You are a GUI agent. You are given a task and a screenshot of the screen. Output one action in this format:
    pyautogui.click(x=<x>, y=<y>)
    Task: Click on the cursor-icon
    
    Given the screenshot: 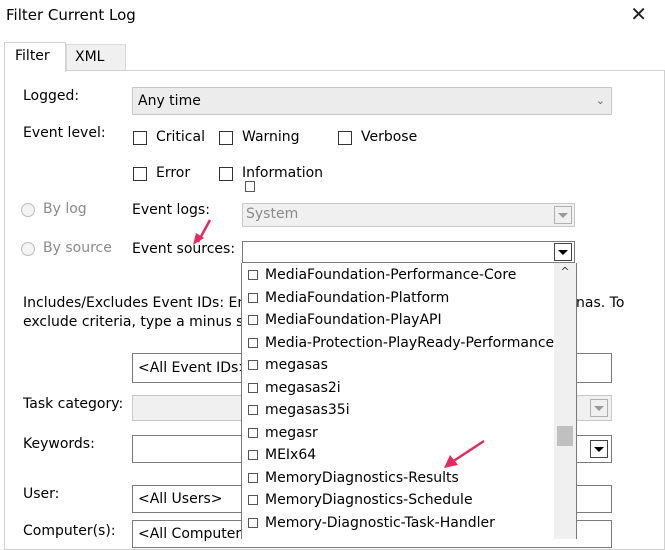 What is the action you would take?
    pyautogui.click(x=250, y=186)
    